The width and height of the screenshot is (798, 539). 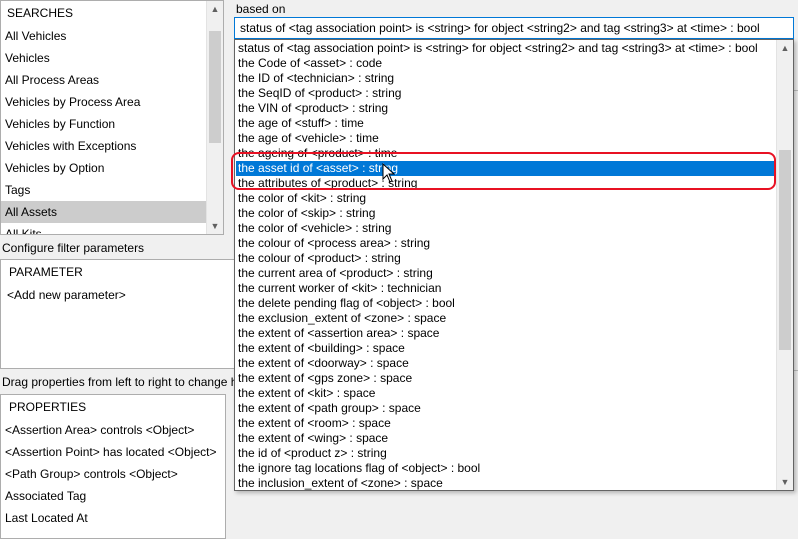 I want to click on dropdown-option: the extent of <gps zone> : space, so click(x=505, y=378).